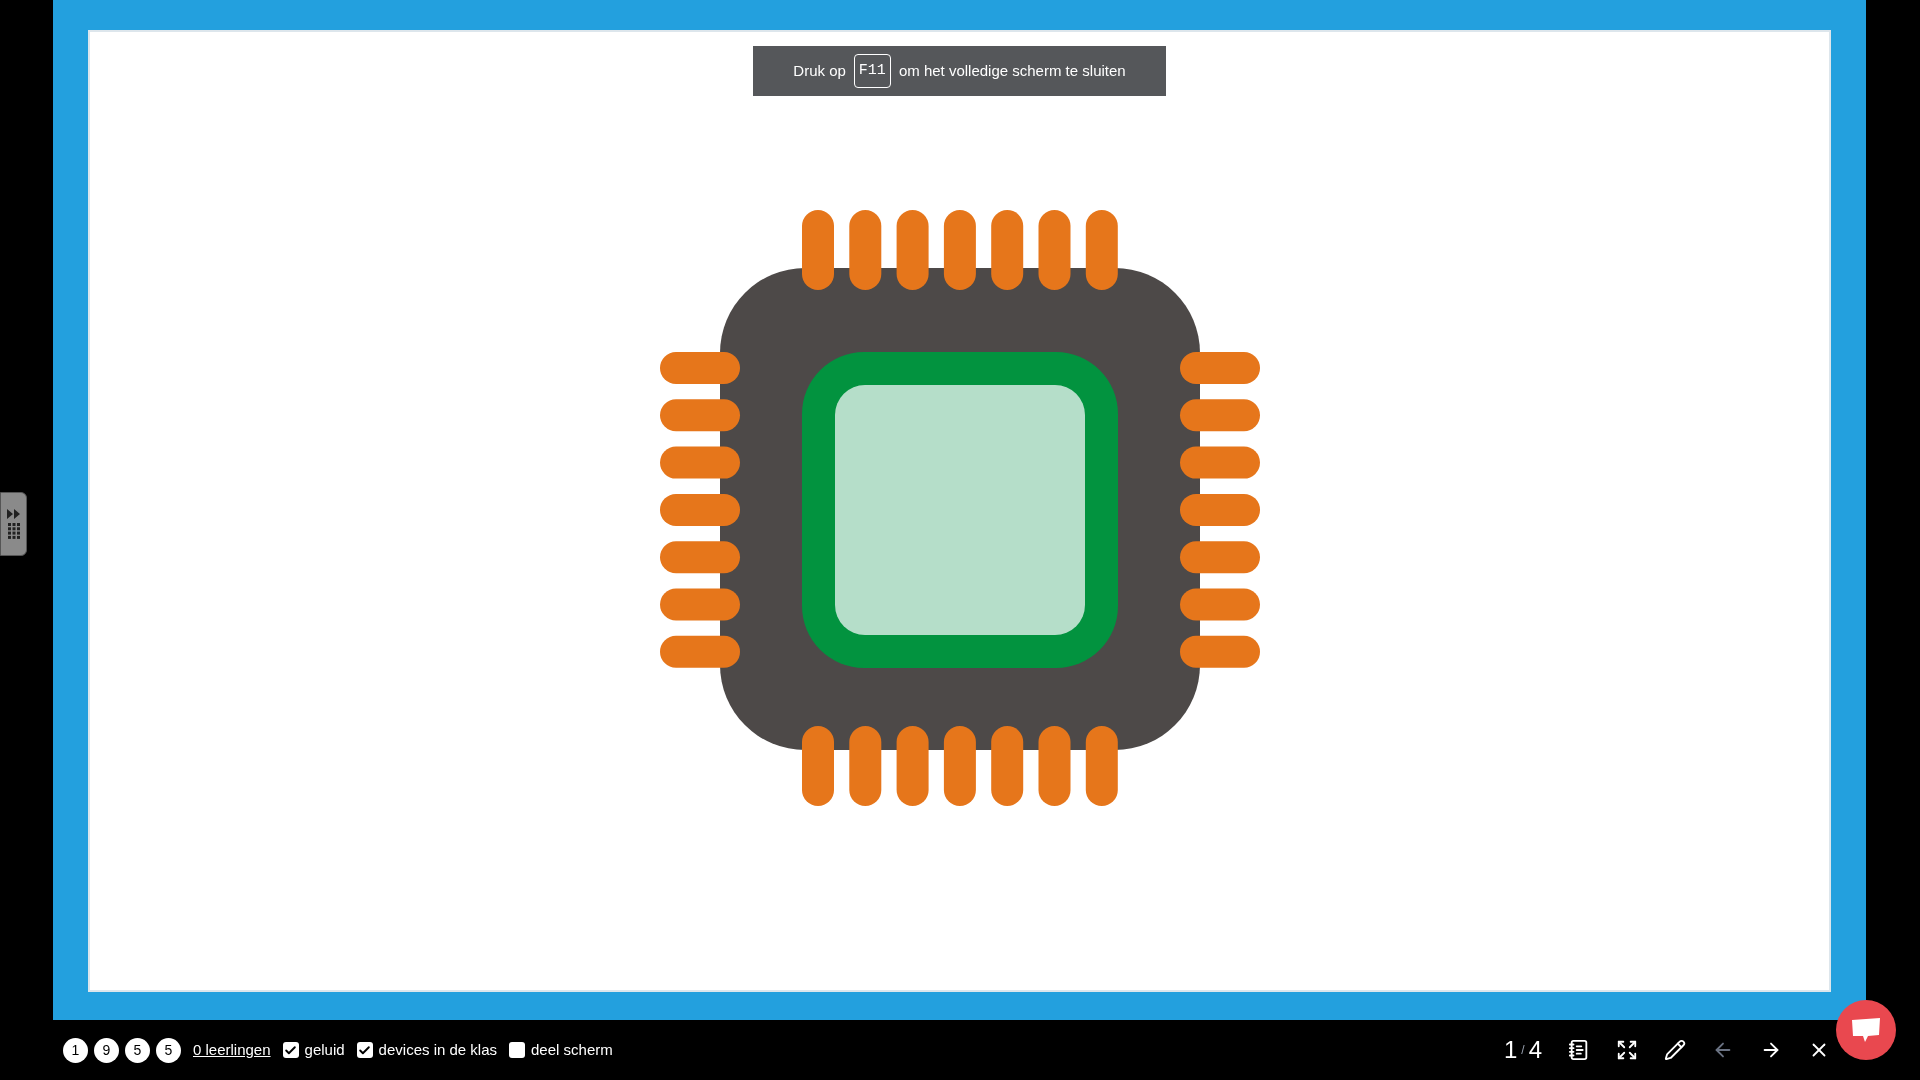 Image resolution: width=1920 pixels, height=1080 pixels. What do you see at coordinates (1535, 1050) in the screenshot?
I see `page-total: 4` at bounding box center [1535, 1050].